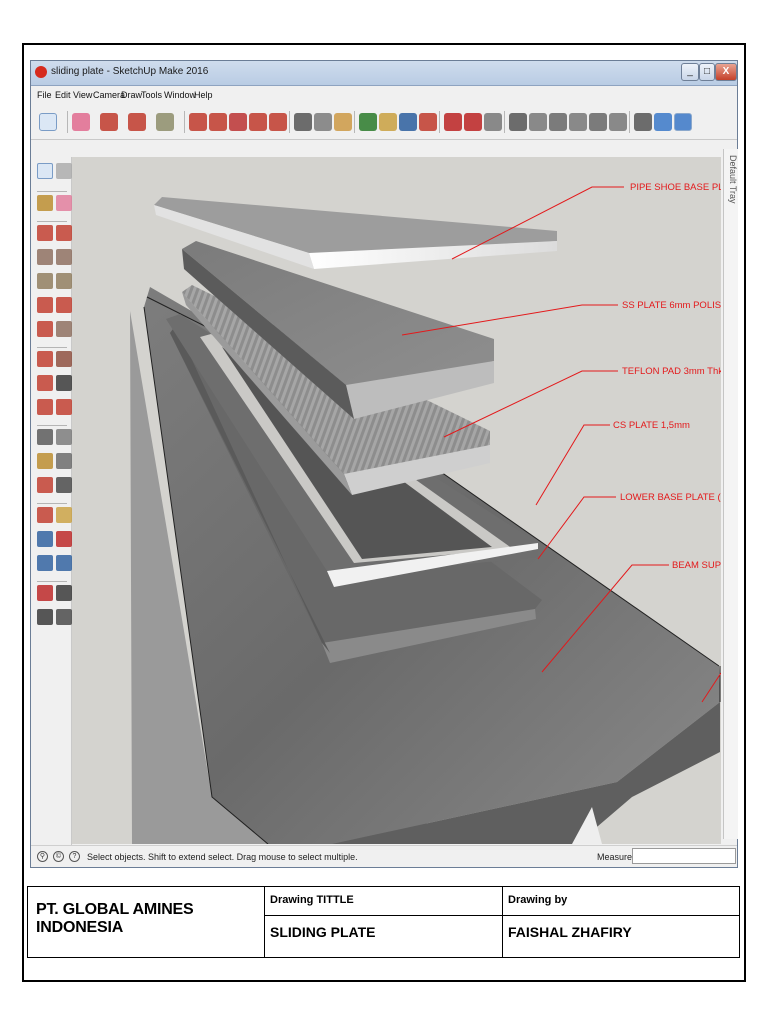 The width and height of the screenshot is (768, 1024). Describe the element at coordinates (323, 932) in the screenshot. I see `drawing-title-value: SLIDING PLATE` at that location.